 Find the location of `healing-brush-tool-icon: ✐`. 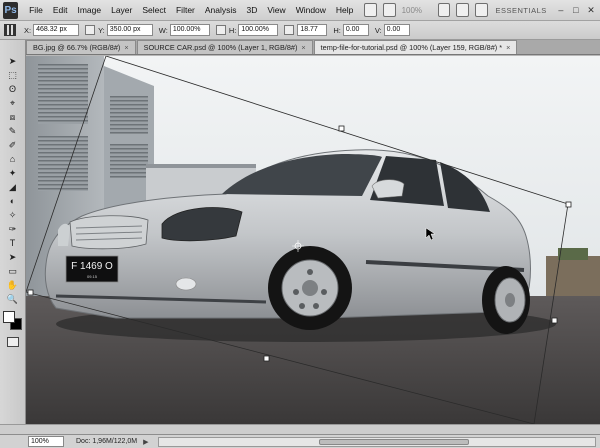

healing-brush-tool-icon: ✐ is located at coordinates (13, 145).